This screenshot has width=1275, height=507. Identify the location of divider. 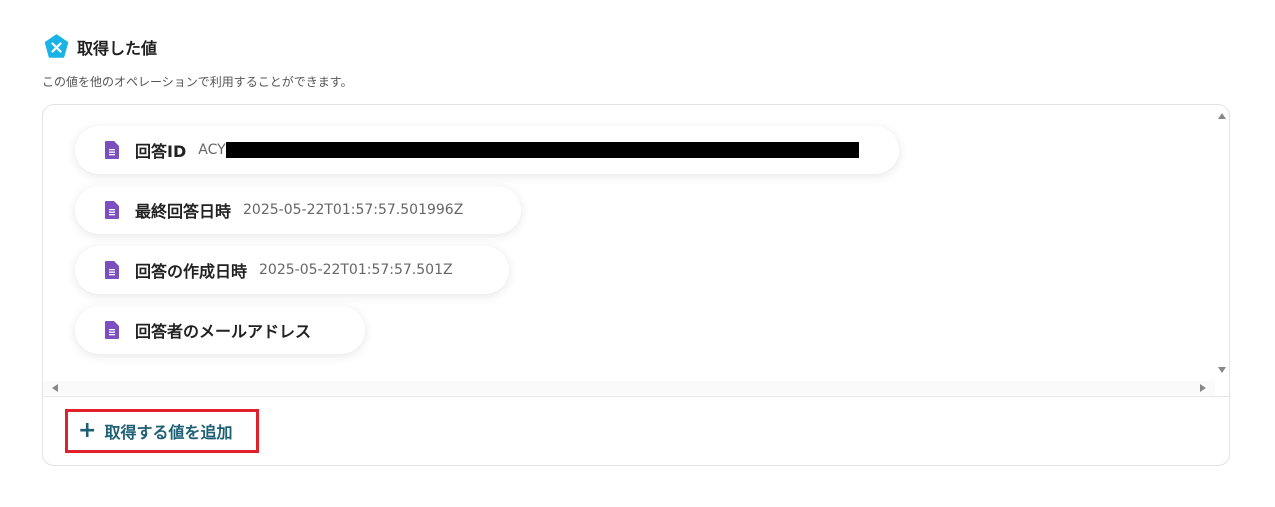
(636, 396).